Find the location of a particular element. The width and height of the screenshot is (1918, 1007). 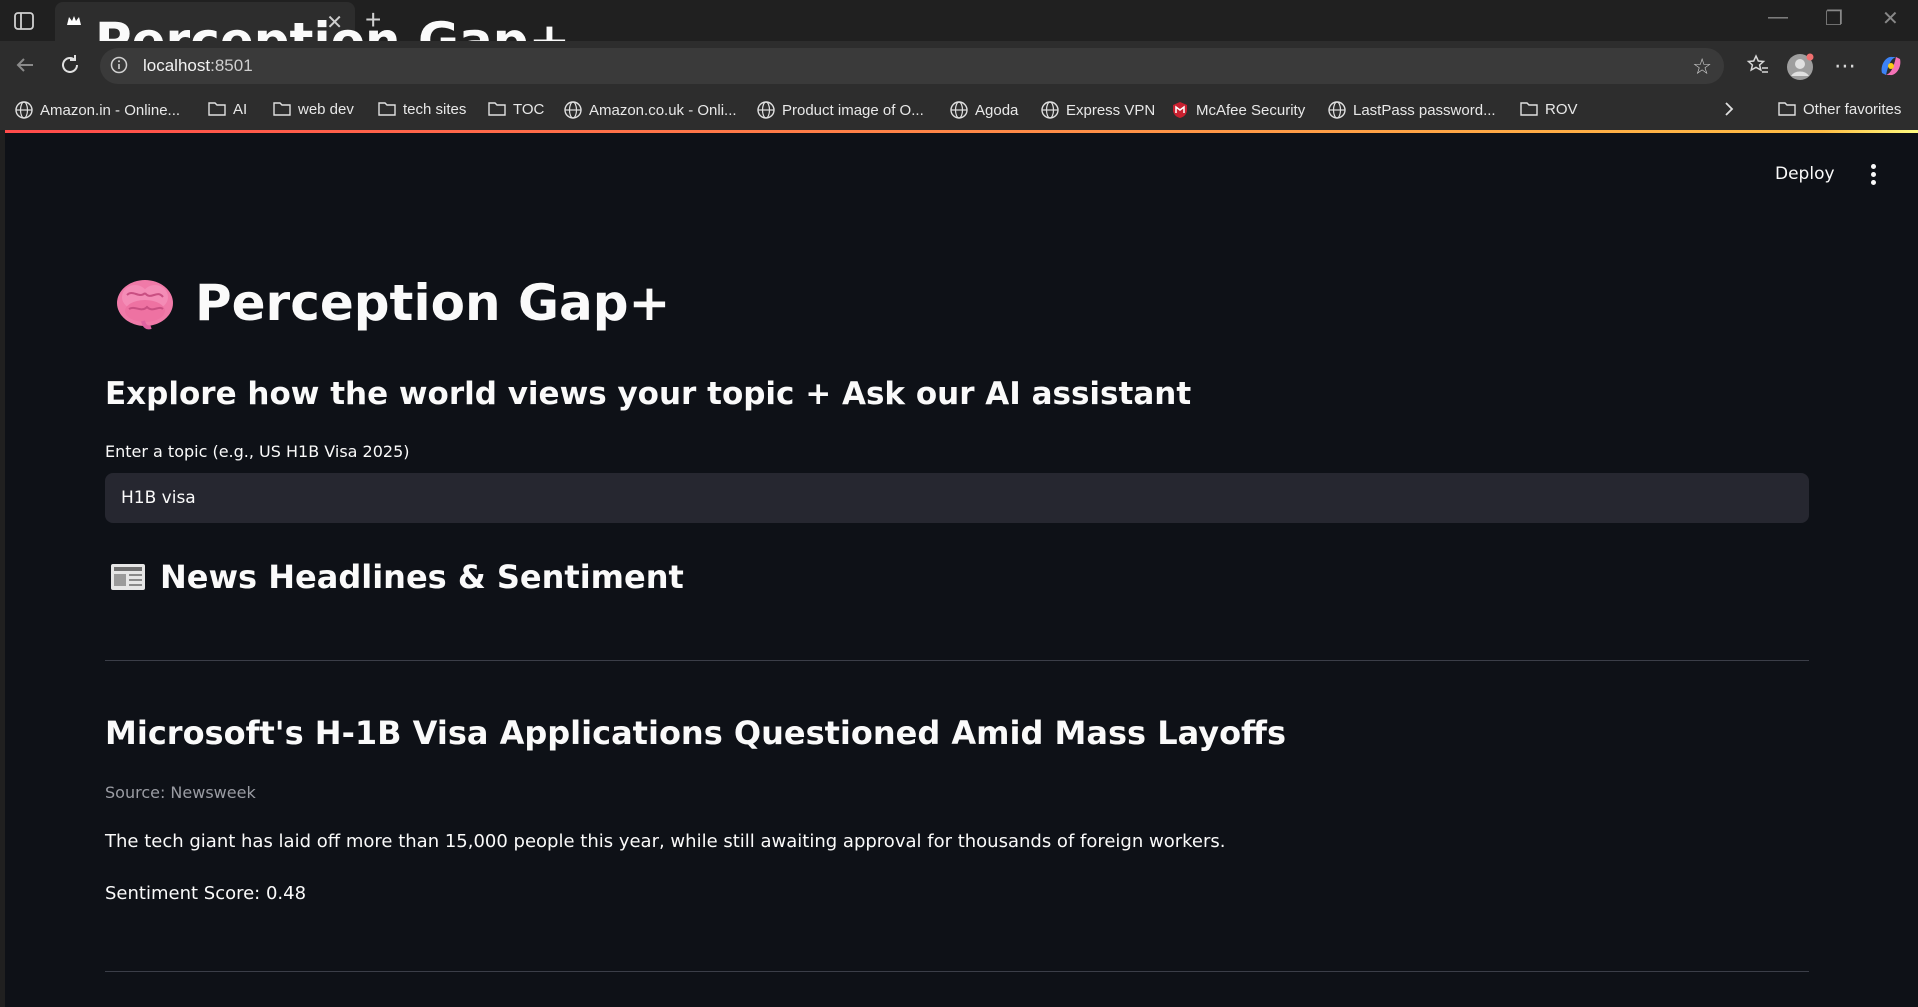

browser-tab-active: Perception Gap+ ✕ is located at coordinates (312, 36).